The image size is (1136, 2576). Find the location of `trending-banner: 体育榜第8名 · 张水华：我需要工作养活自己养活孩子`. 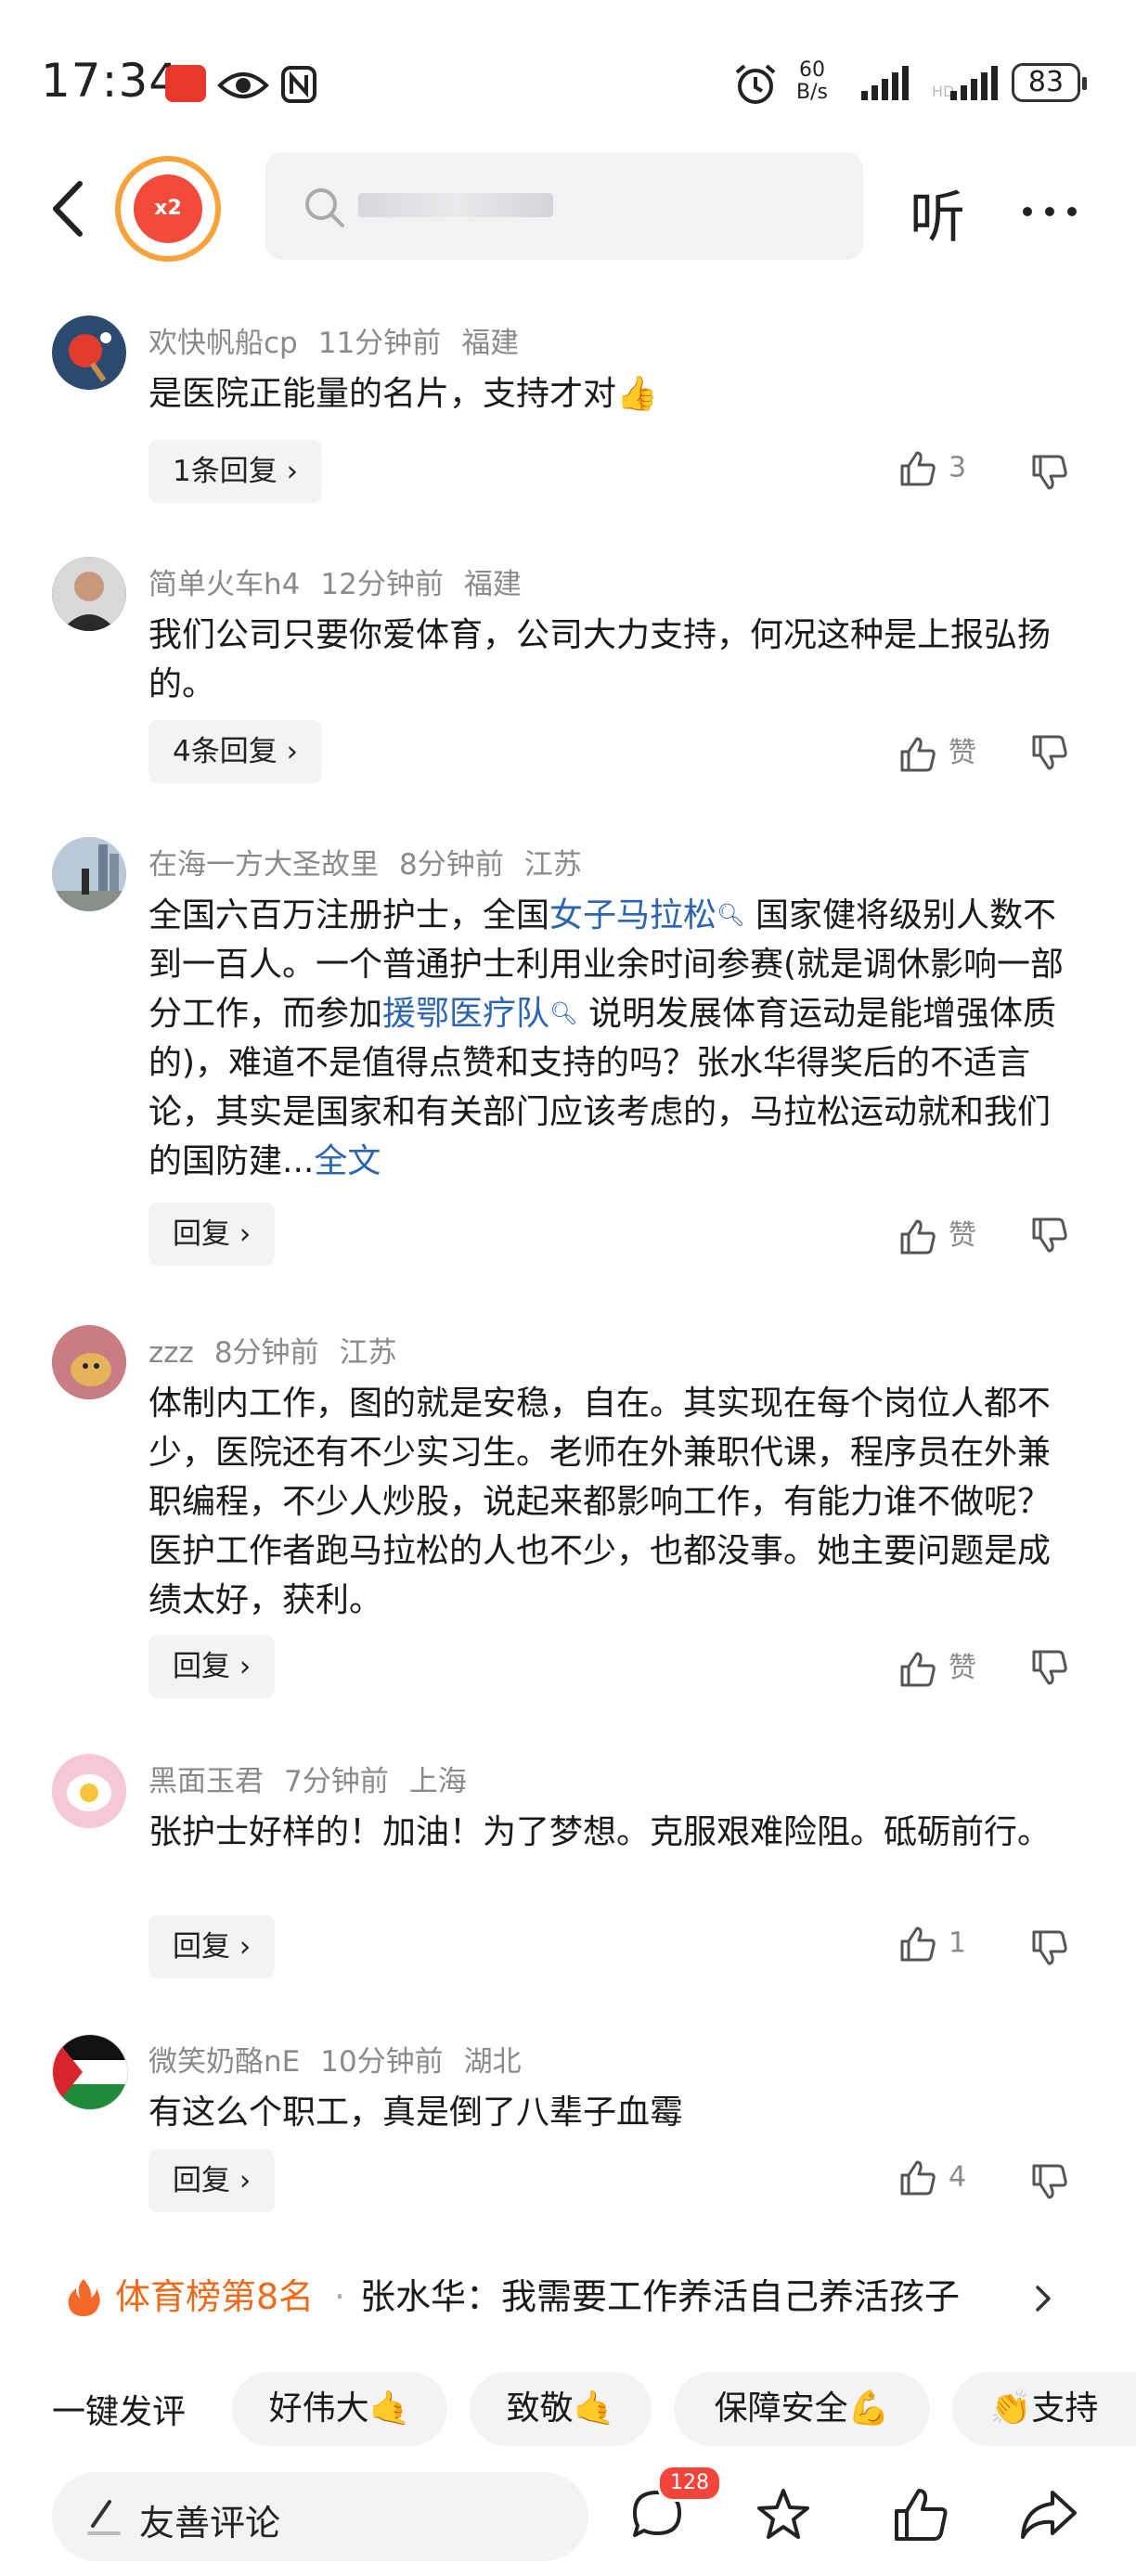

trending-banner: 体育榜第8名 · 张水华：我需要工作养活自己养活孩子 is located at coordinates (568, 2296).